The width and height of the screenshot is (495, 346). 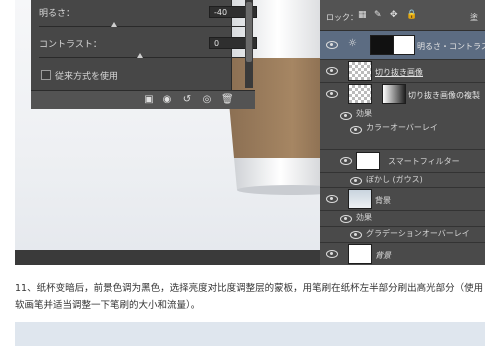 What do you see at coordinates (352, 43) in the screenshot?
I see `adjustment-icon: ☼` at bounding box center [352, 43].